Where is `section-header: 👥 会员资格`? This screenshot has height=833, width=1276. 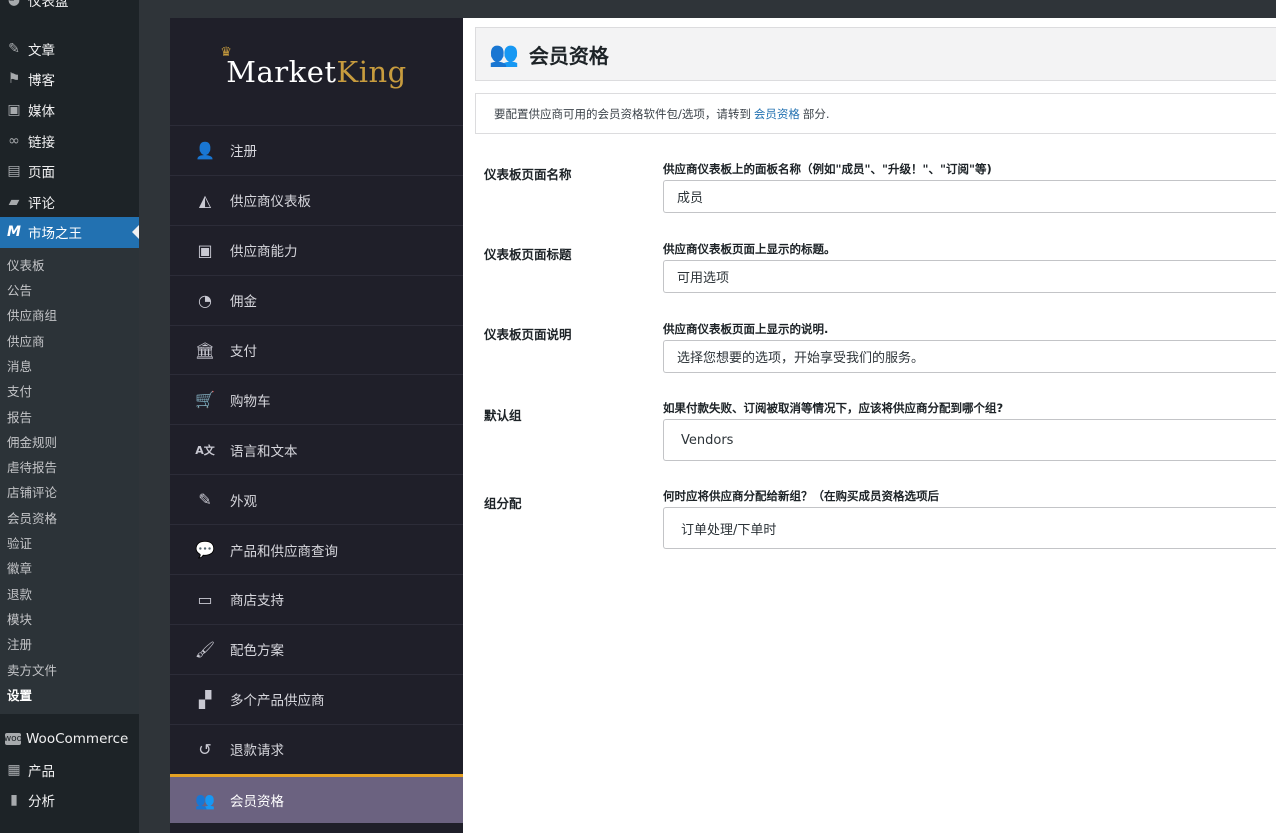 section-header: 👥 会员资格 is located at coordinates (875, 54).